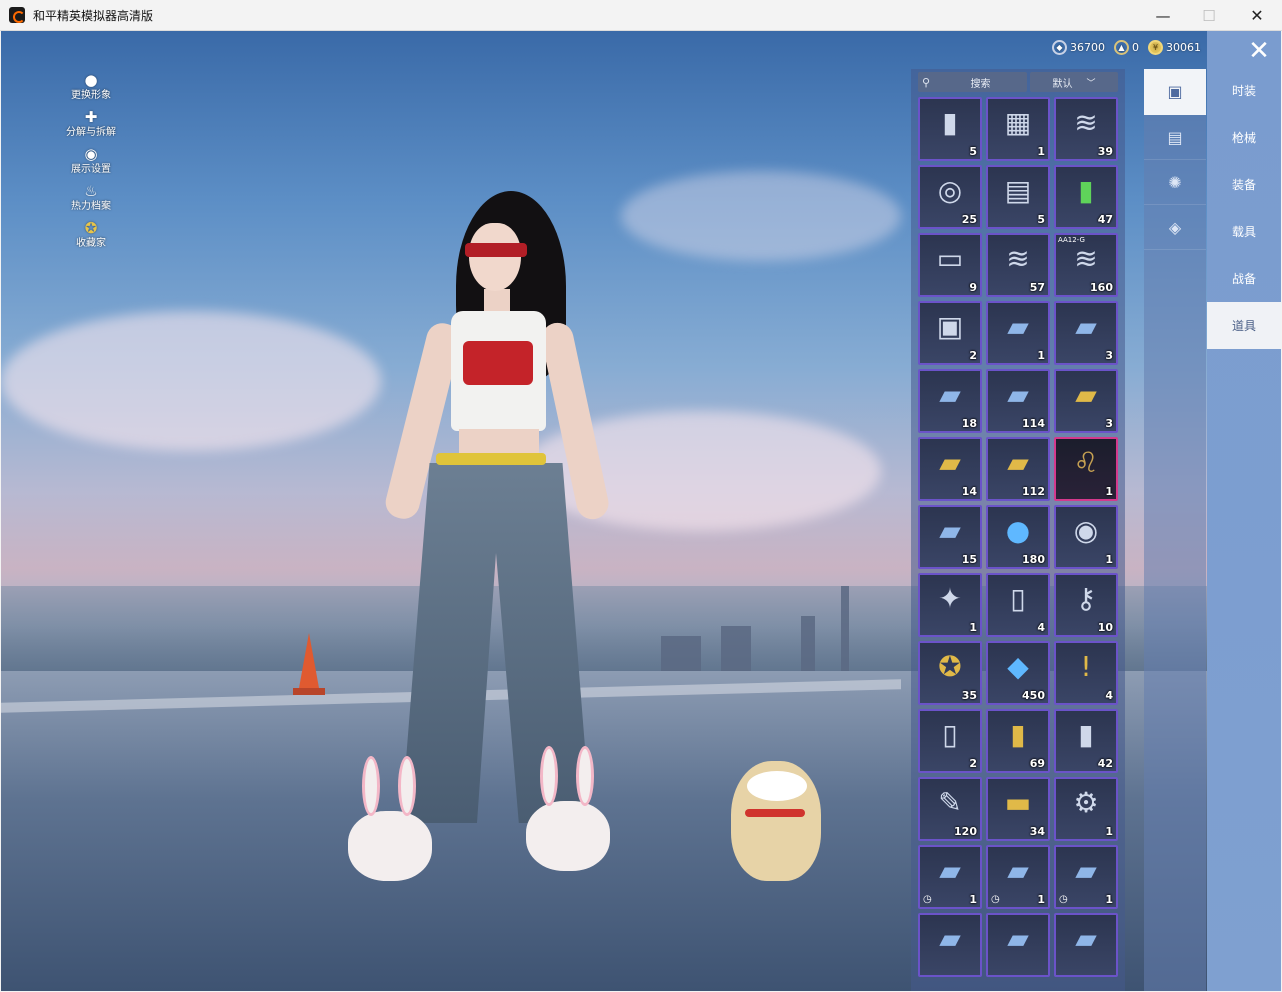 Image resolution: width=1282 pixels, height=992 pixels. I want to click on inventory-item: ▰ 112, so click(1018, 469).